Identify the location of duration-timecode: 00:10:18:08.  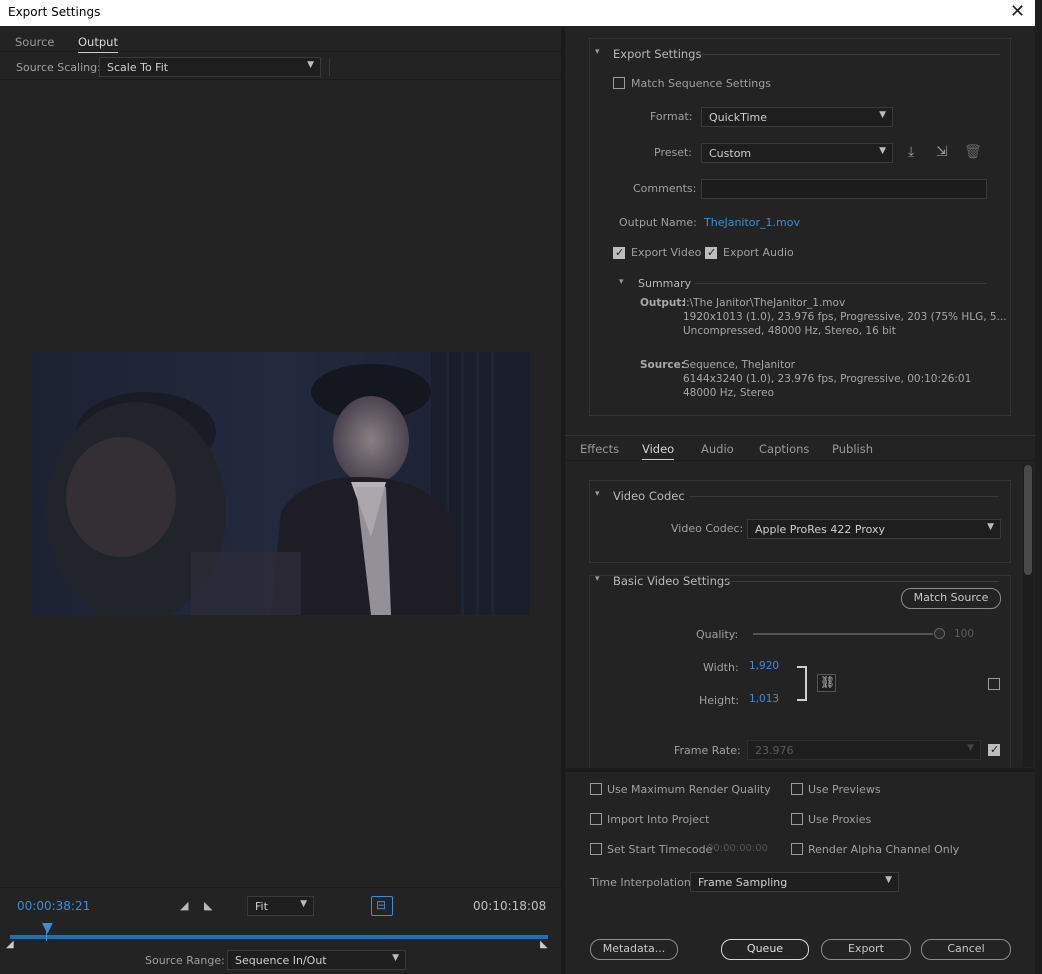
(510, 906).